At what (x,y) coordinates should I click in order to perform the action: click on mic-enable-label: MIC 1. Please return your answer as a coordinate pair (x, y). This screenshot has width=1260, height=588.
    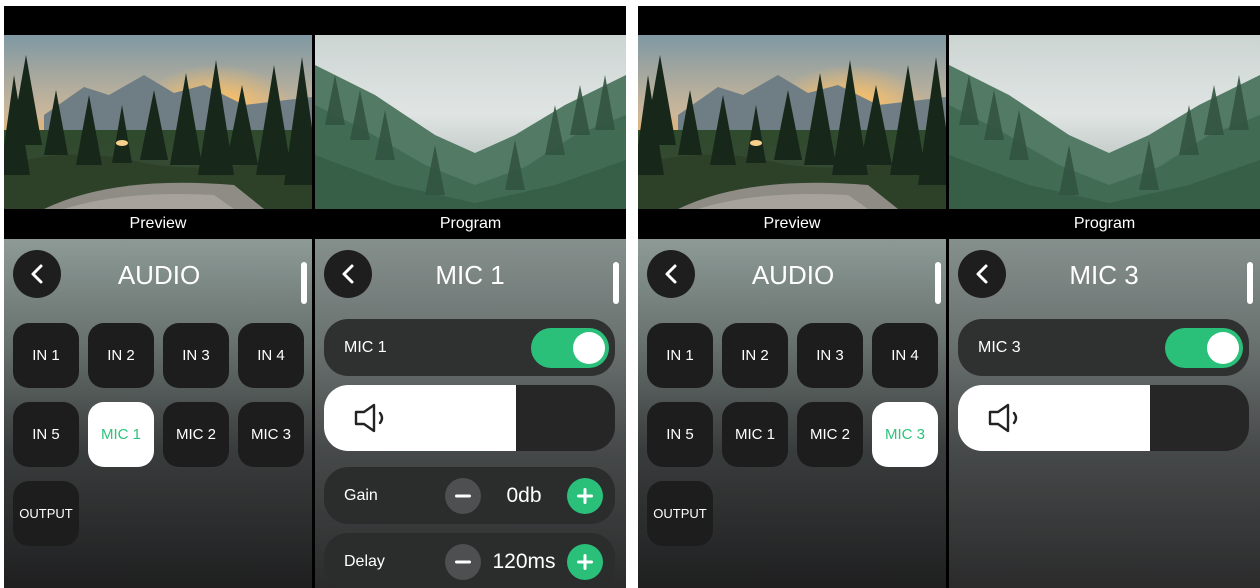
    Looking at the image, I should click on (365, 347).